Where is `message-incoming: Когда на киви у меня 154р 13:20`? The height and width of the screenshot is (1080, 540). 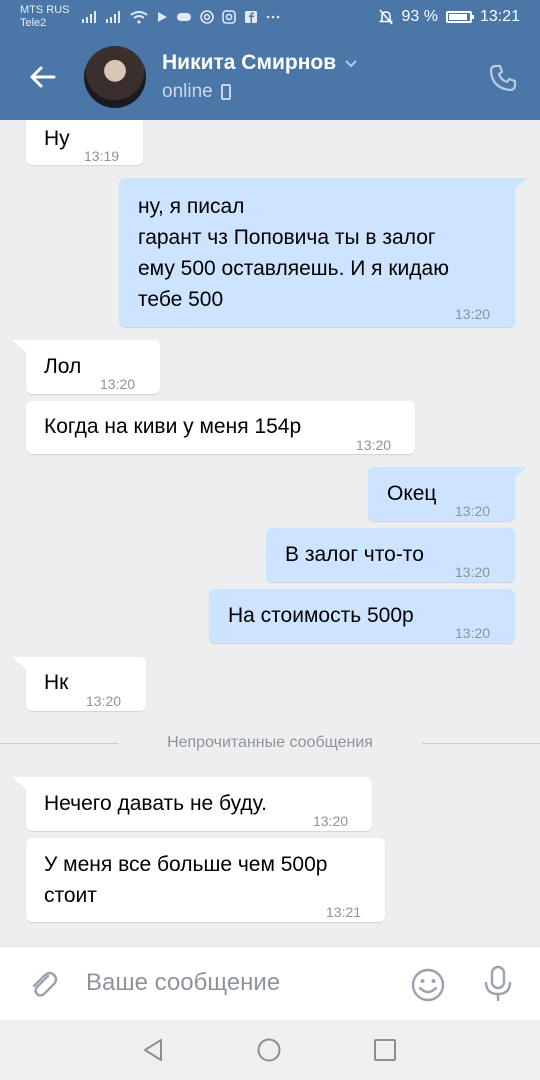
message-incoming: Когда на киви у меня 154р 13:20 is located at coordinates (220, 427).